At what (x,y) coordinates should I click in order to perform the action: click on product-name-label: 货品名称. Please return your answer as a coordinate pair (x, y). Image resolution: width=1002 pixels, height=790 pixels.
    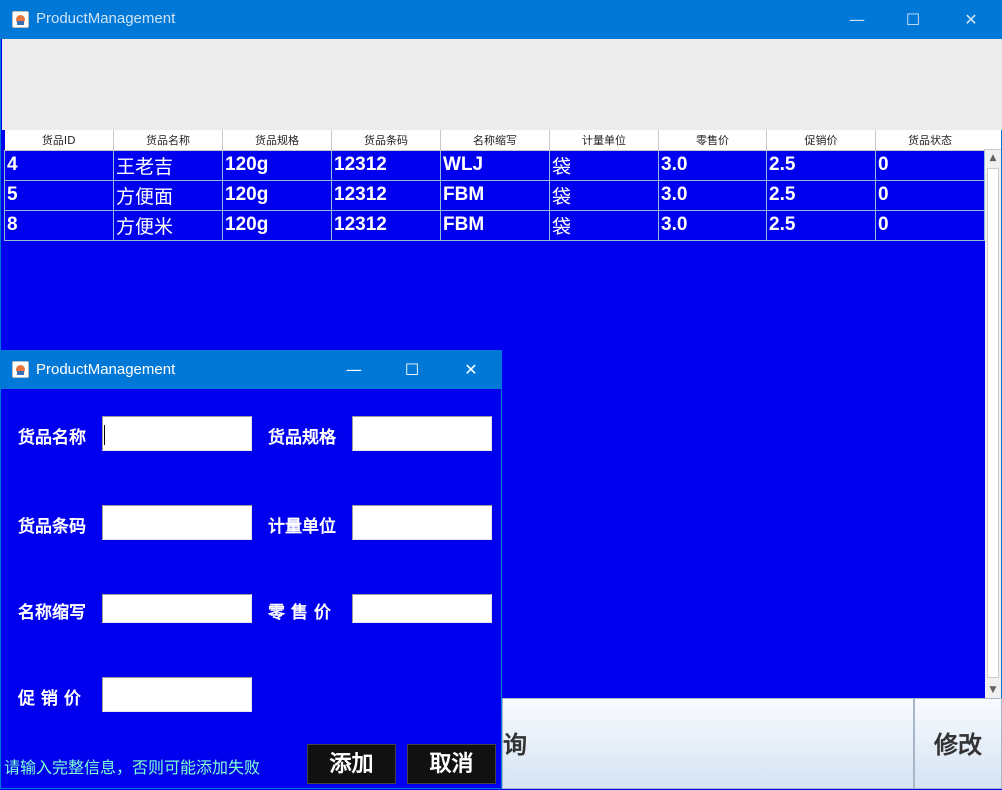
    Looking at the image, I should click on (52, 438).